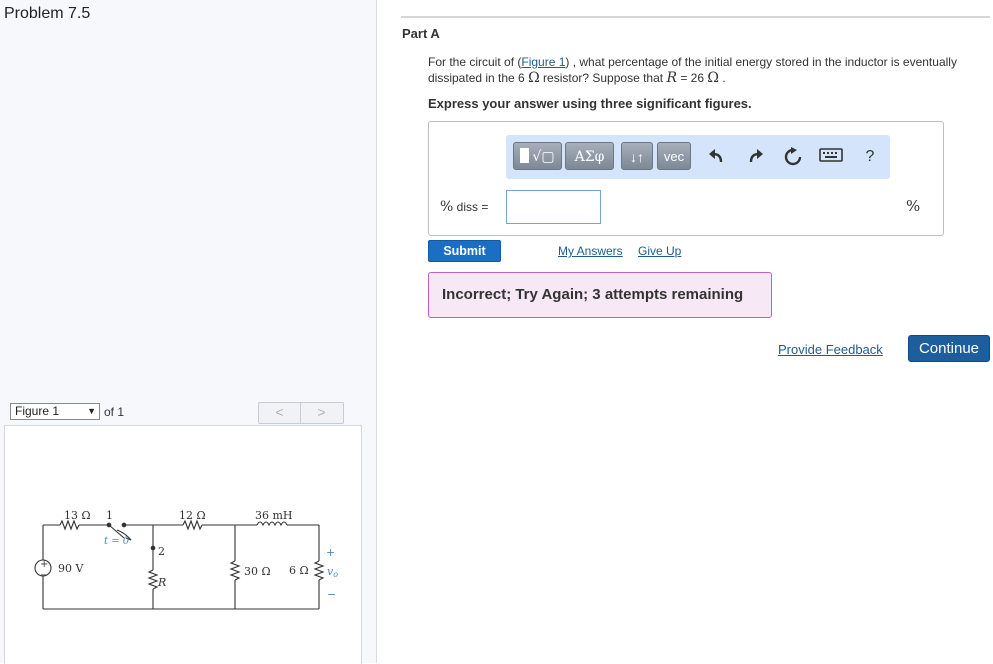 This screenshot has height=664, width=993. I want to click on undo-icon, so click(716, 159).